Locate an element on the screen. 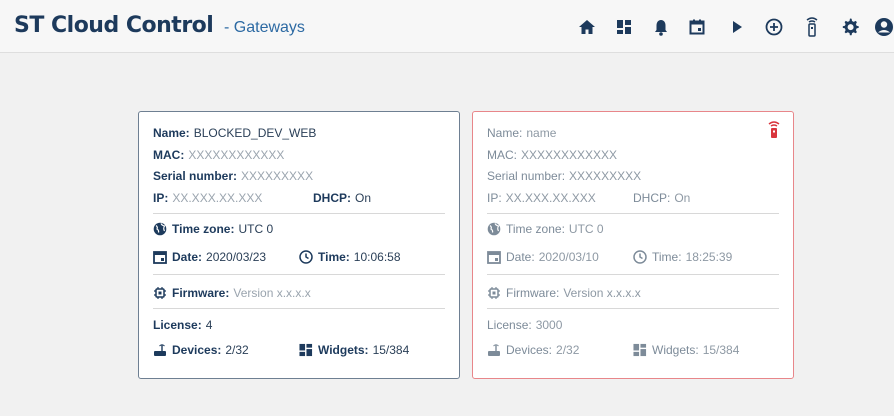 The height and width of the screenshot is (416, 894). time-value: 10:06:58 is located at coordinates (377, 257).